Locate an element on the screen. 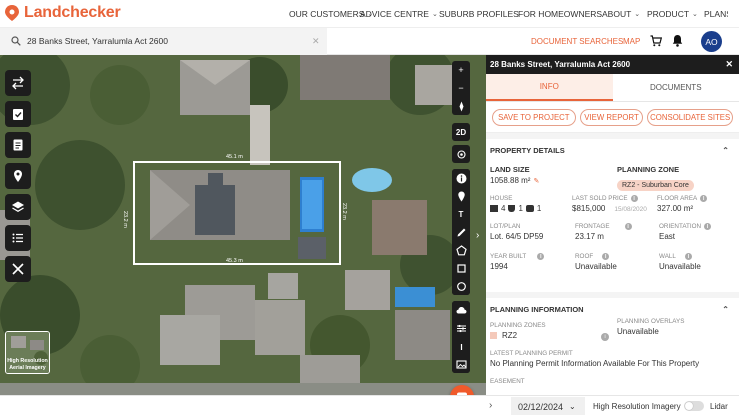 The image size is (739, 415). text-tool-button: T is located at coordinates (461, 214).